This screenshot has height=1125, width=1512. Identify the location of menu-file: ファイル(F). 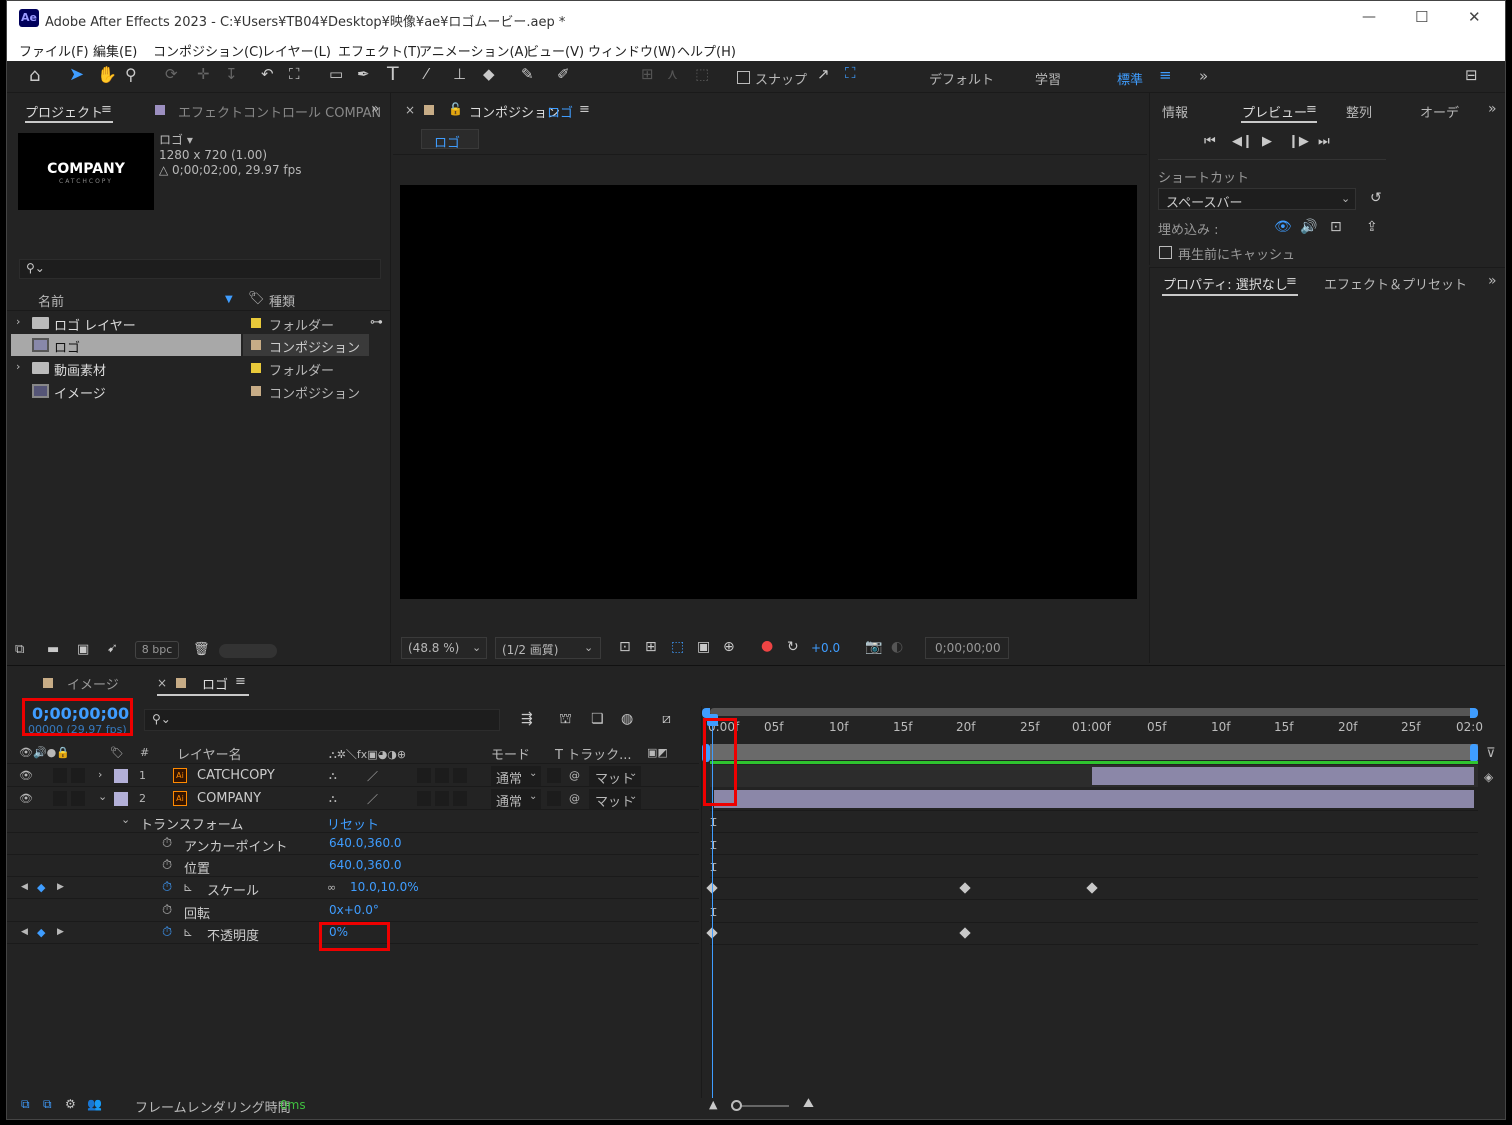
(54, 50).